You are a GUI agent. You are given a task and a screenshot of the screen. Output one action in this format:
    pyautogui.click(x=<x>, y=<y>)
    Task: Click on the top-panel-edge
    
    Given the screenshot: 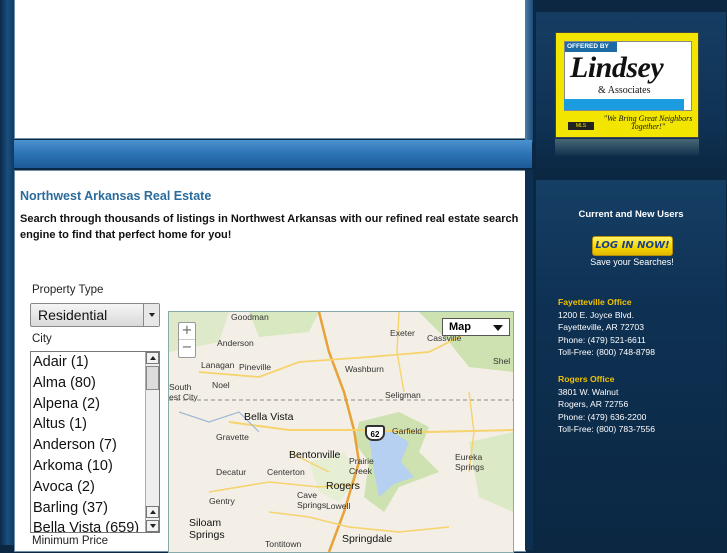 What is the action you would take?
    pyautogui.click(x=529, y=71)
    